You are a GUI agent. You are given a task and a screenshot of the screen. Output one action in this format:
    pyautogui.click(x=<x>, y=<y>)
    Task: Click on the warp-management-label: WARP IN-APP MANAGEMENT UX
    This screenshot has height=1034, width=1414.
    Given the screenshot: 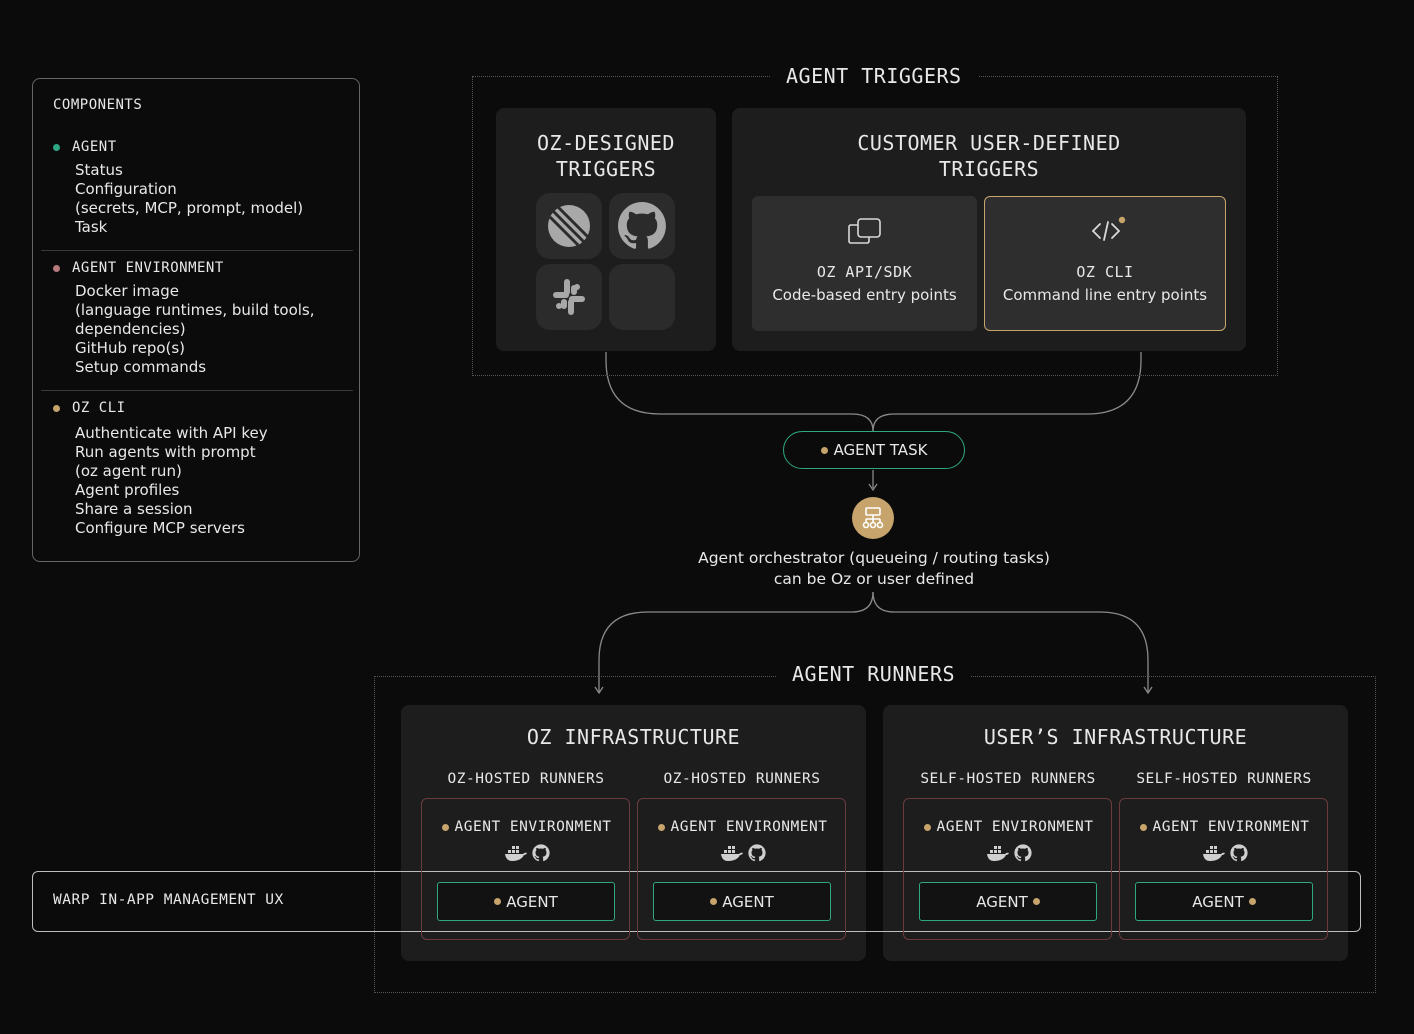 What is the action you would take?
    pyautogui.click(x=168, y=900)
    